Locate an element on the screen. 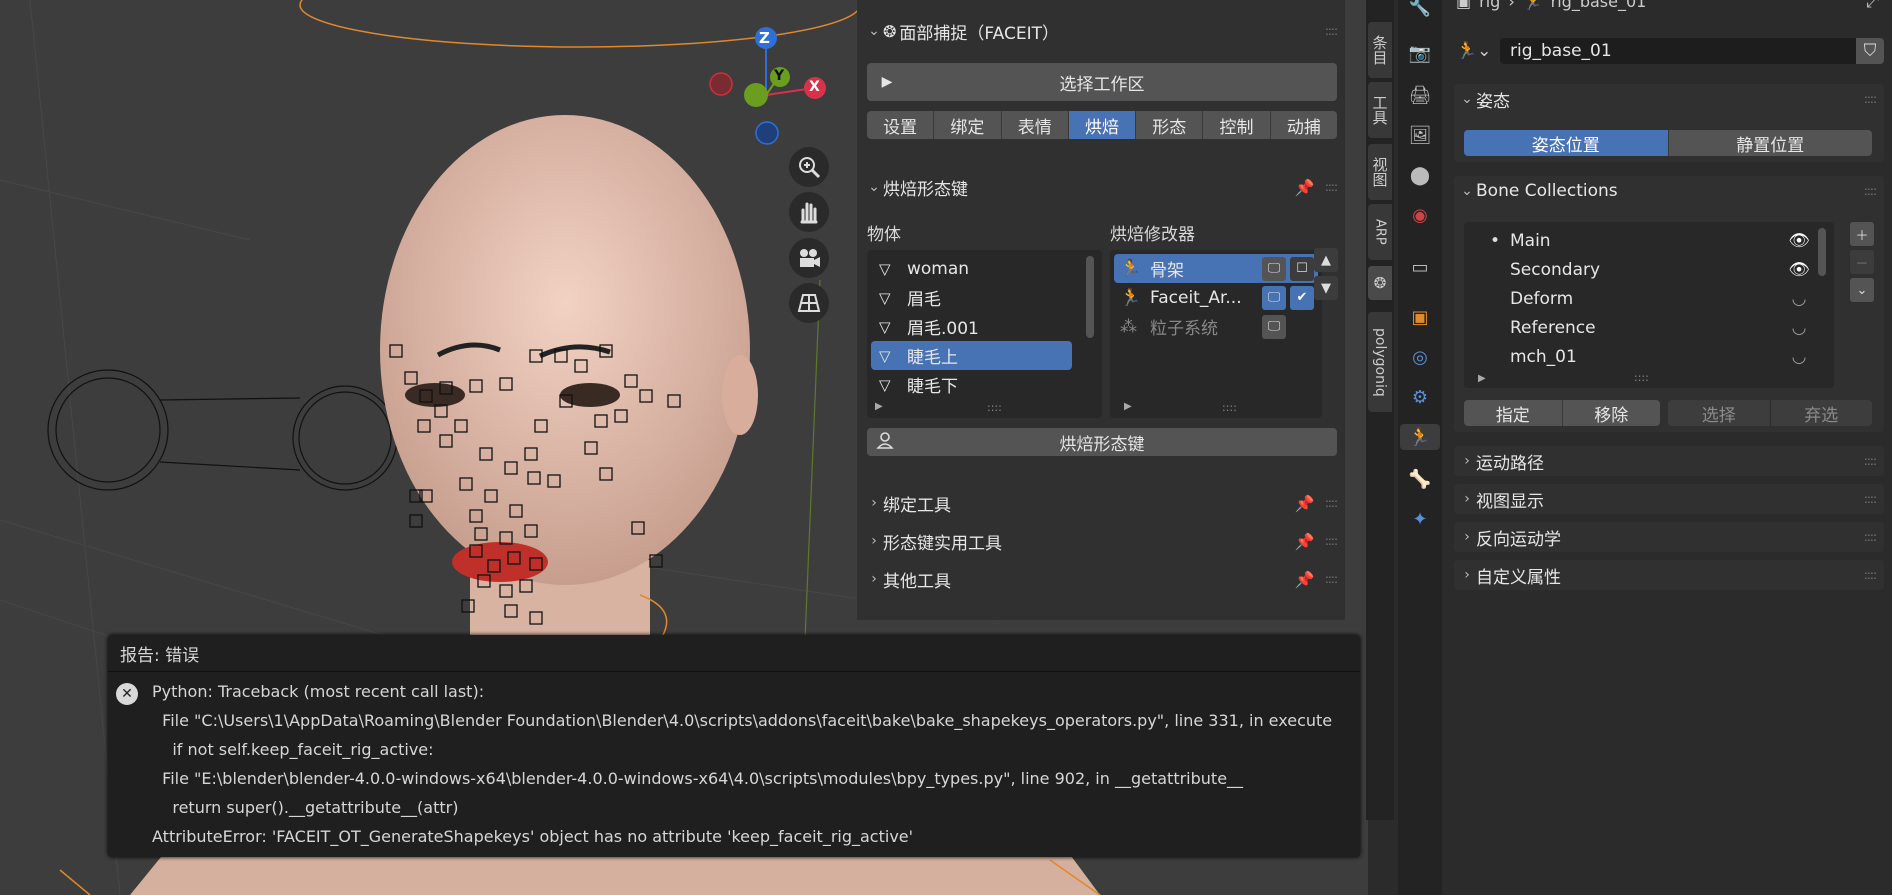 This screenshot has width=1892, height=895. bone-constraint-icon: ✦ is located at coordinates (1420, 519).